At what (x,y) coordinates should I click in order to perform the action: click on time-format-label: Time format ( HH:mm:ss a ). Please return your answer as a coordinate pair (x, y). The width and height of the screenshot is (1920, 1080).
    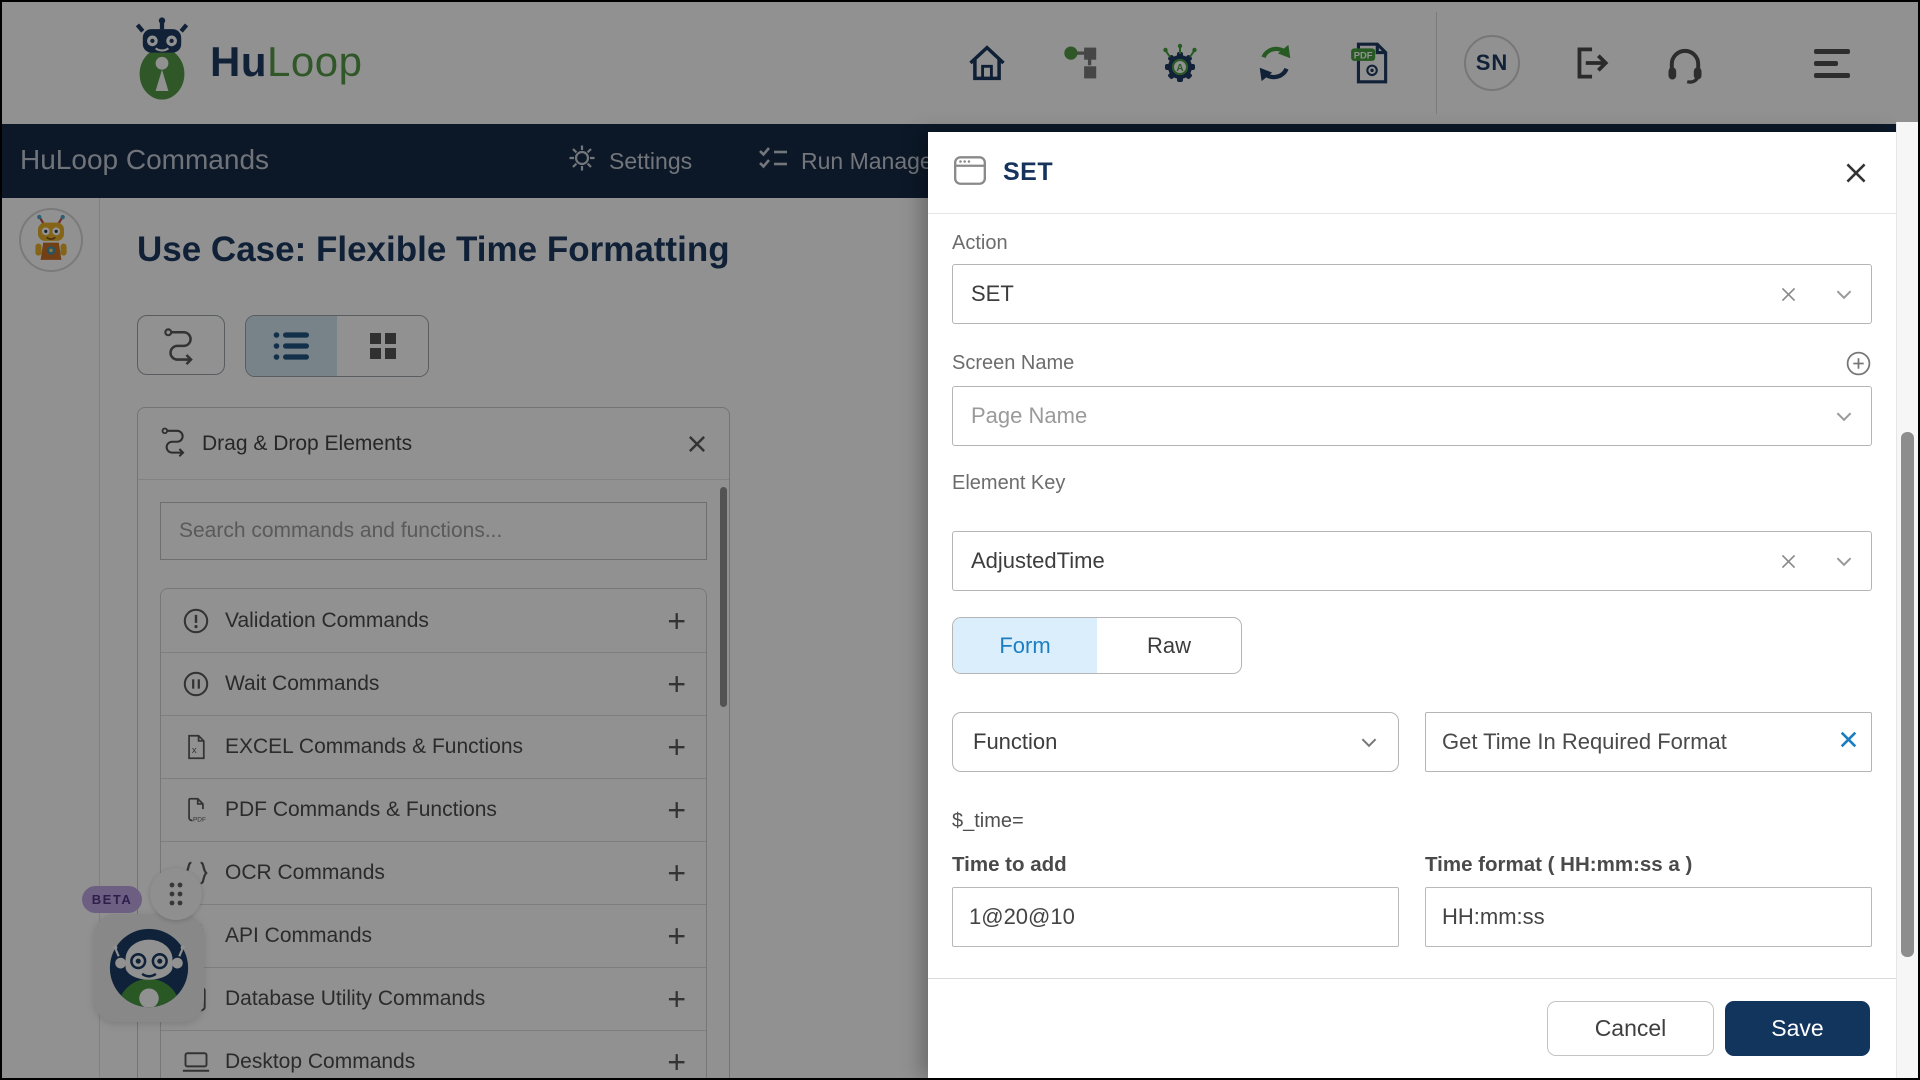
    Looking at the image, I should click on (1559, 864).